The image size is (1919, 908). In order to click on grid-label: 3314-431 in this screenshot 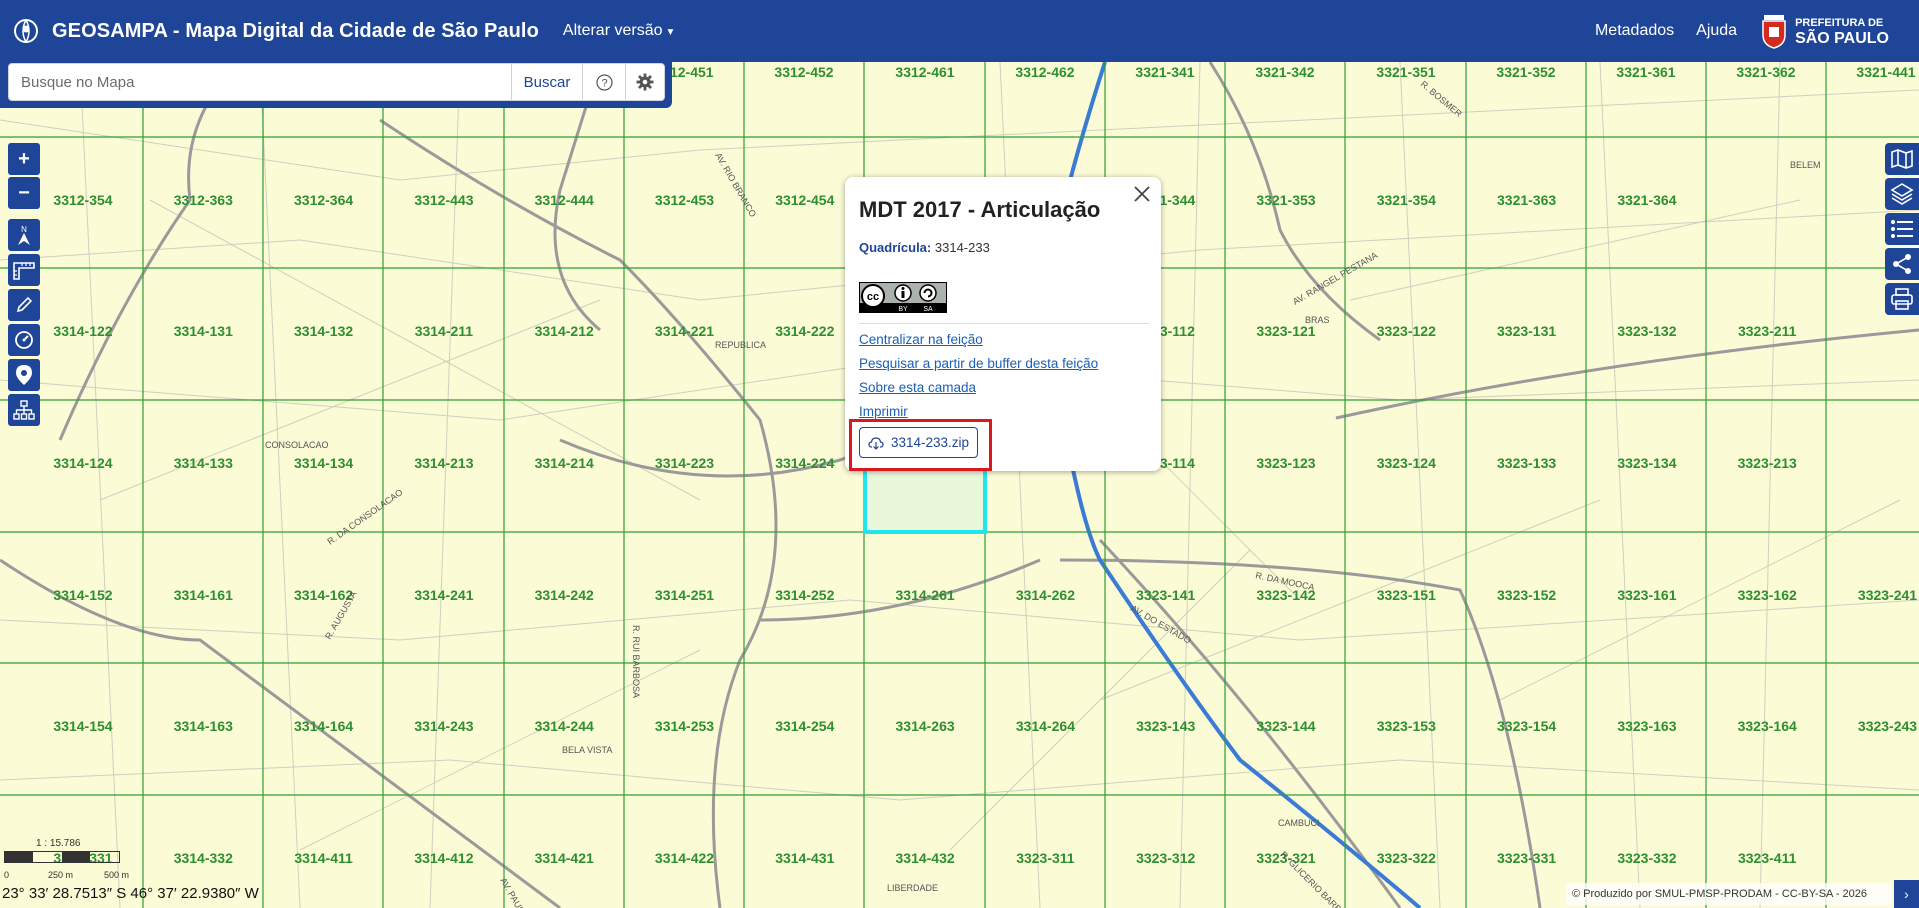, I will do `click(804, 858)`.